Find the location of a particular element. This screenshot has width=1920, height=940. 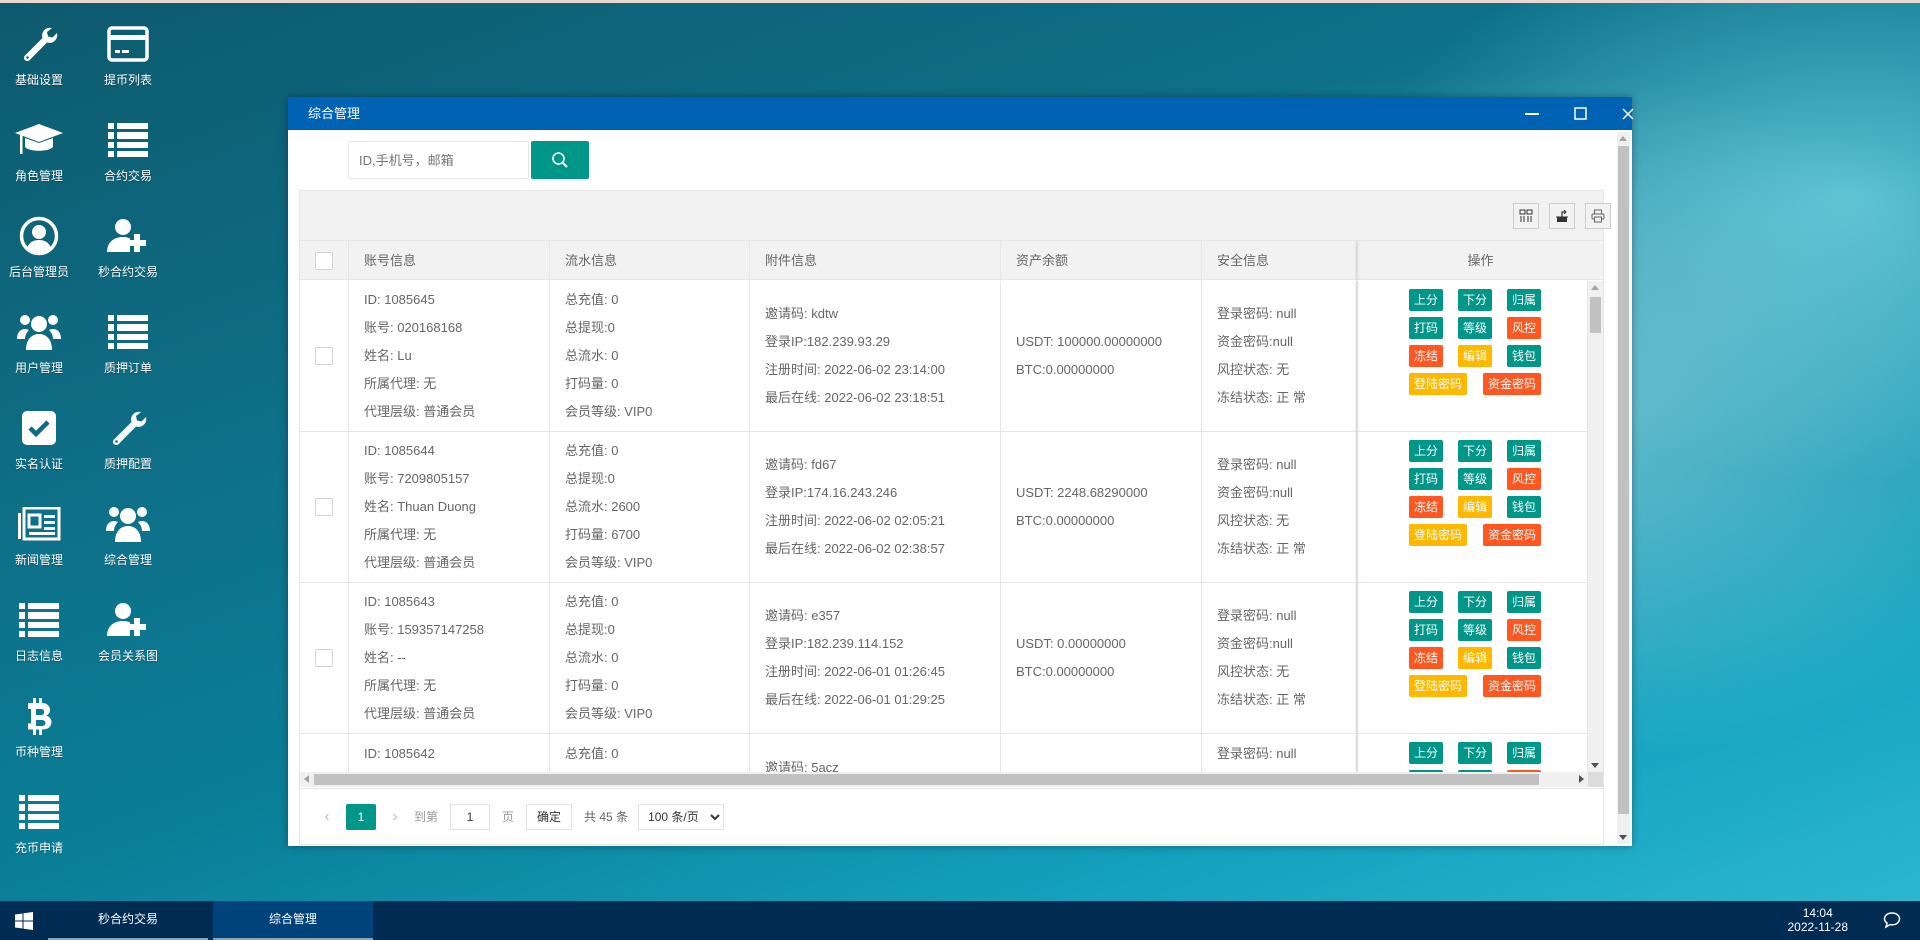

filter-columns-button is located at coordinates (1526, 216).